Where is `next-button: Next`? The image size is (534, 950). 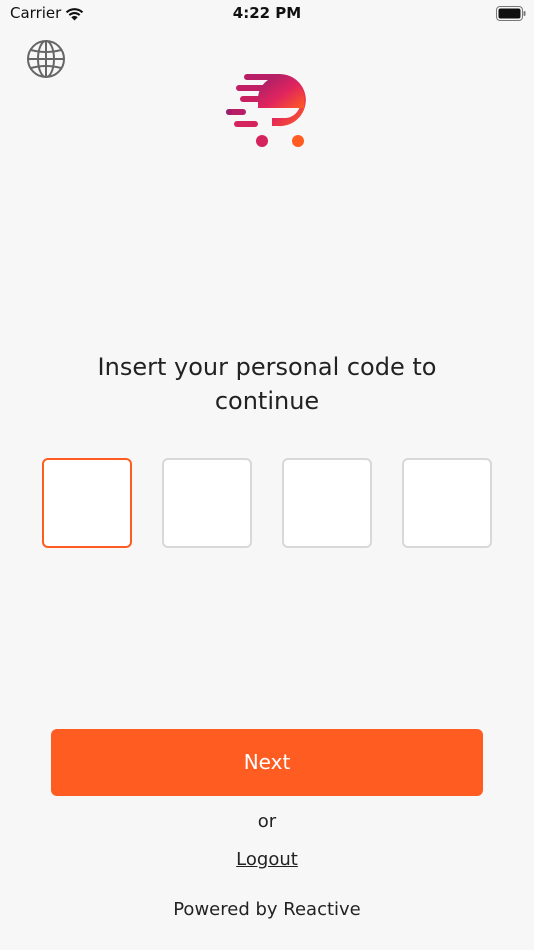
next-button: Next is located at coordinates (267, 762).